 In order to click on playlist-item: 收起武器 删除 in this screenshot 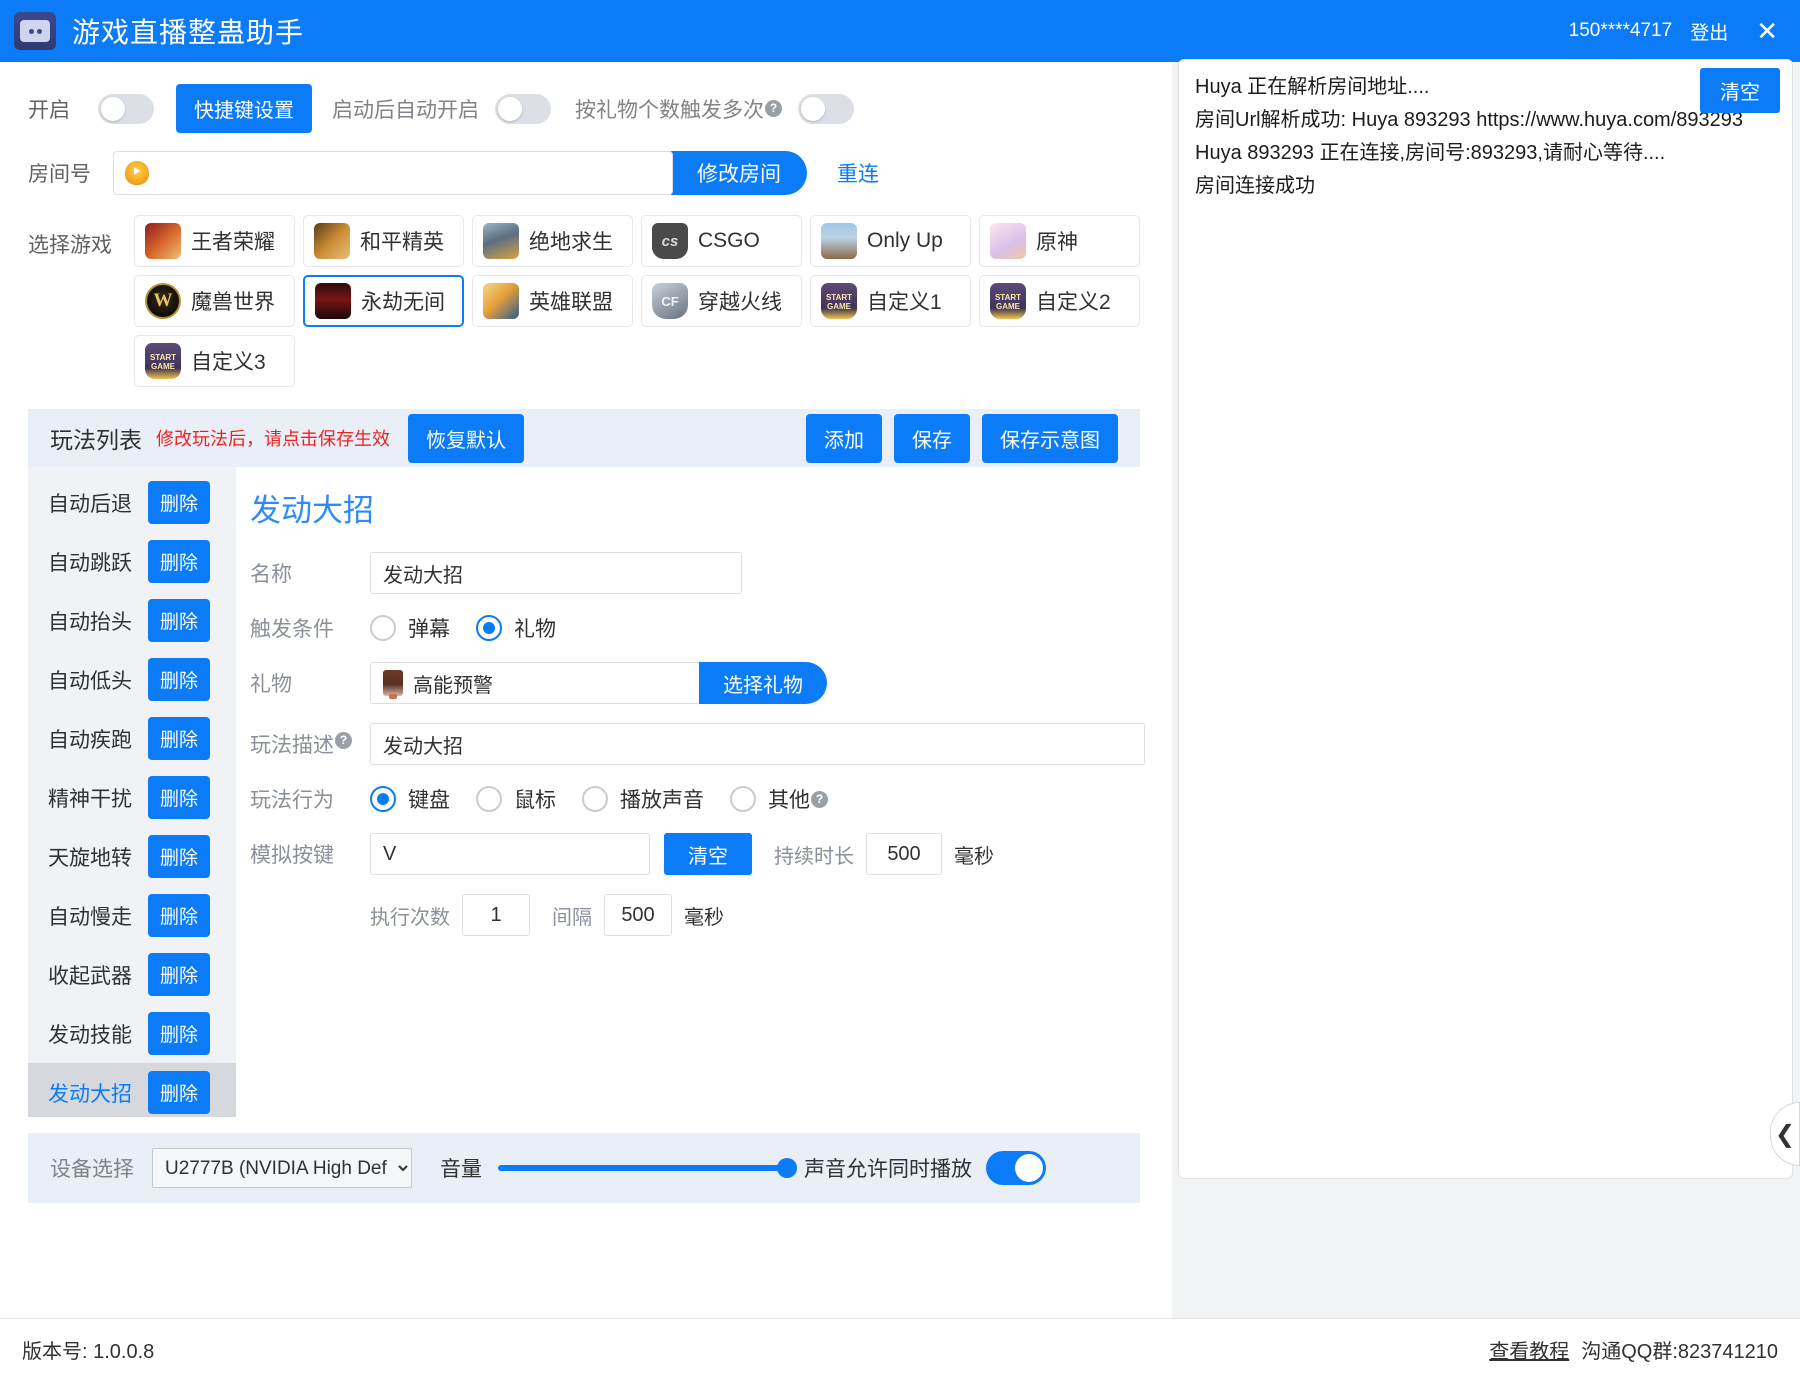, I will do `click(132, 974)`.